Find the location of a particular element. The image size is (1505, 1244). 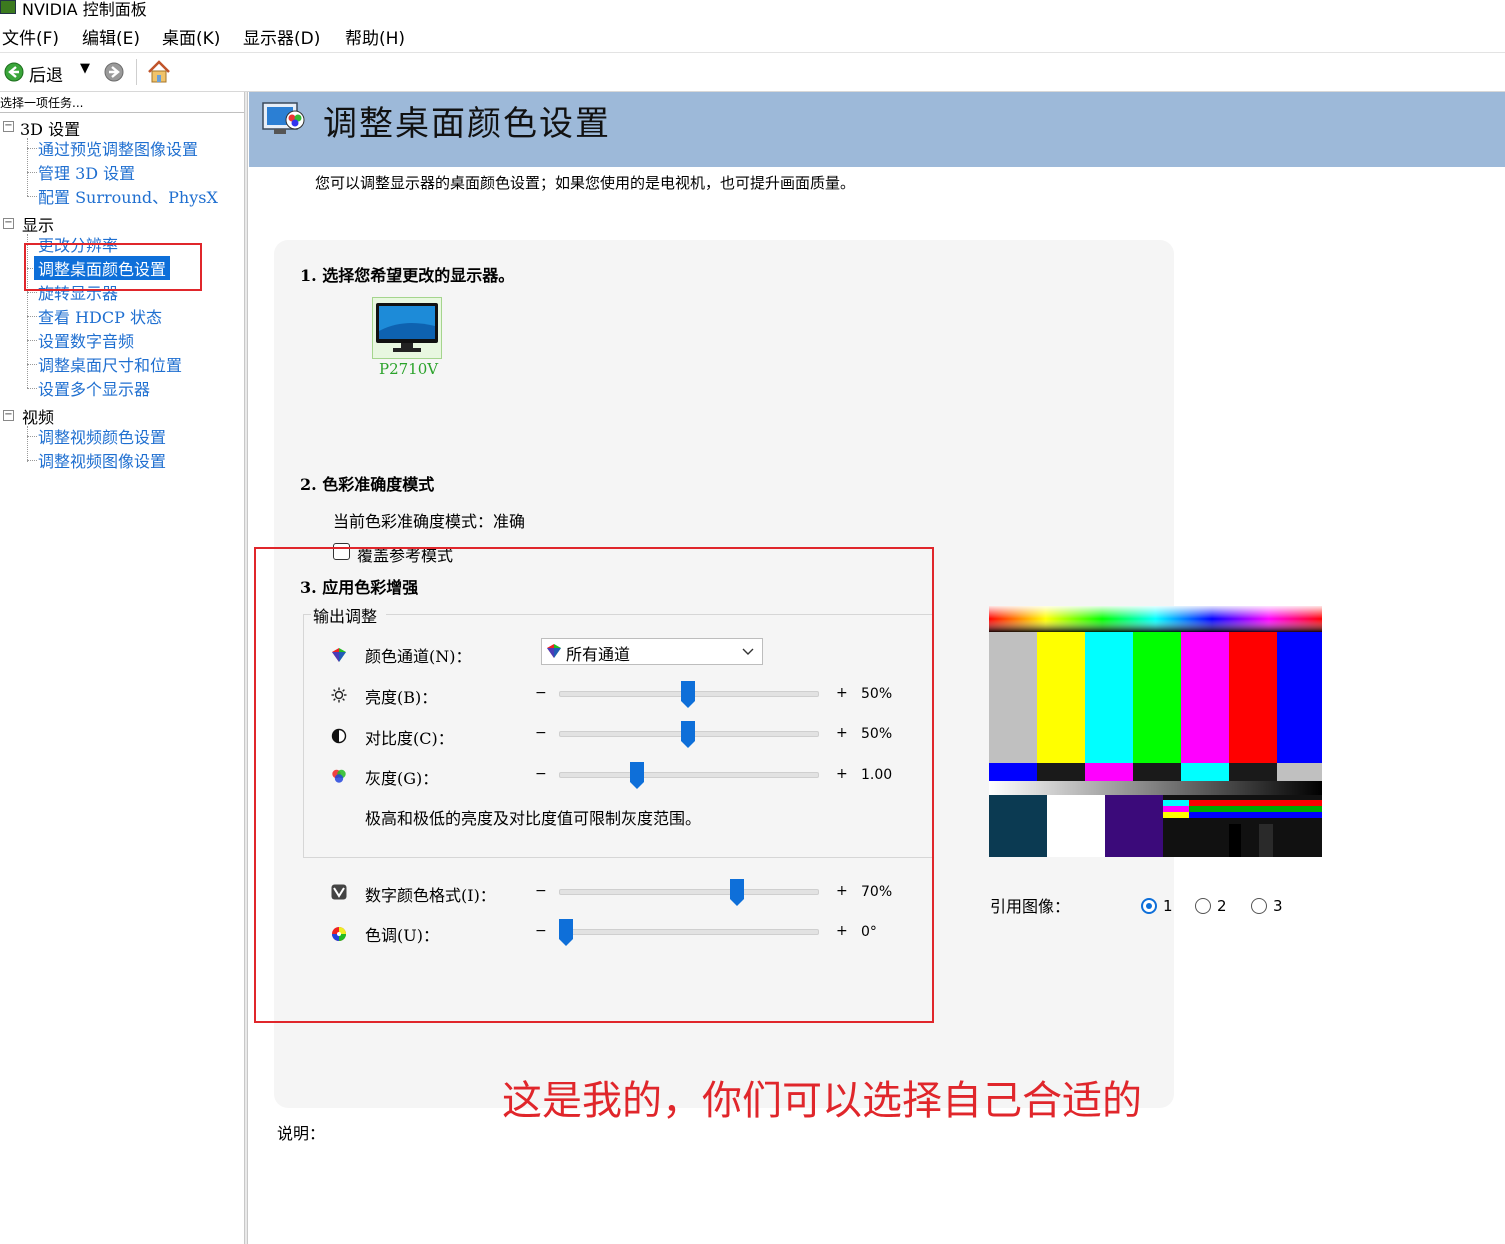

back-history-dropdown-icon: ▼ is located at coordinates (85, 68).